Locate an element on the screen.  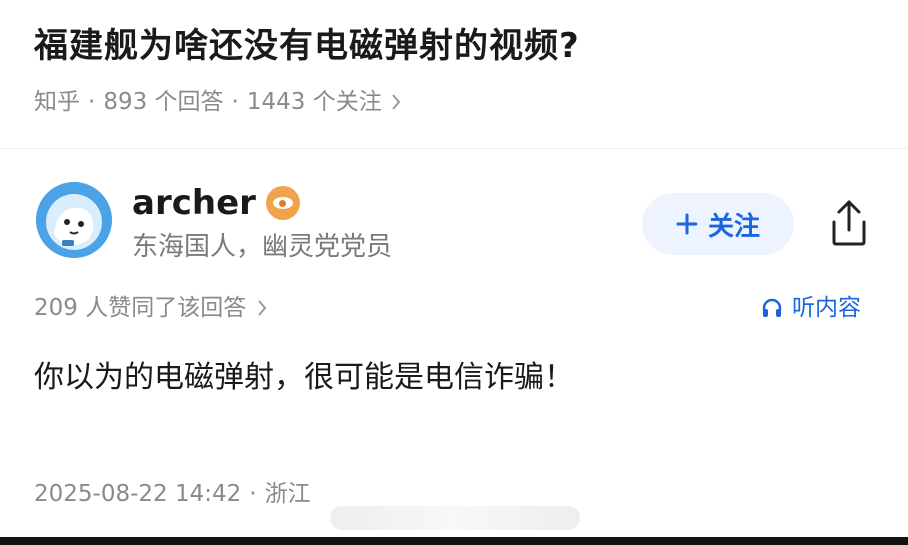
share-icon is located at coordinates (849, 223).